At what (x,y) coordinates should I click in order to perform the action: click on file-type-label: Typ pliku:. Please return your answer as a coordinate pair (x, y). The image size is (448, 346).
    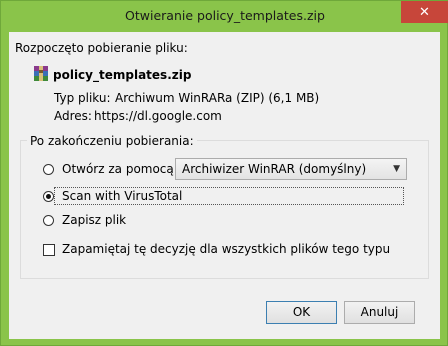
    Looking at the image, I should click on (82, 98).